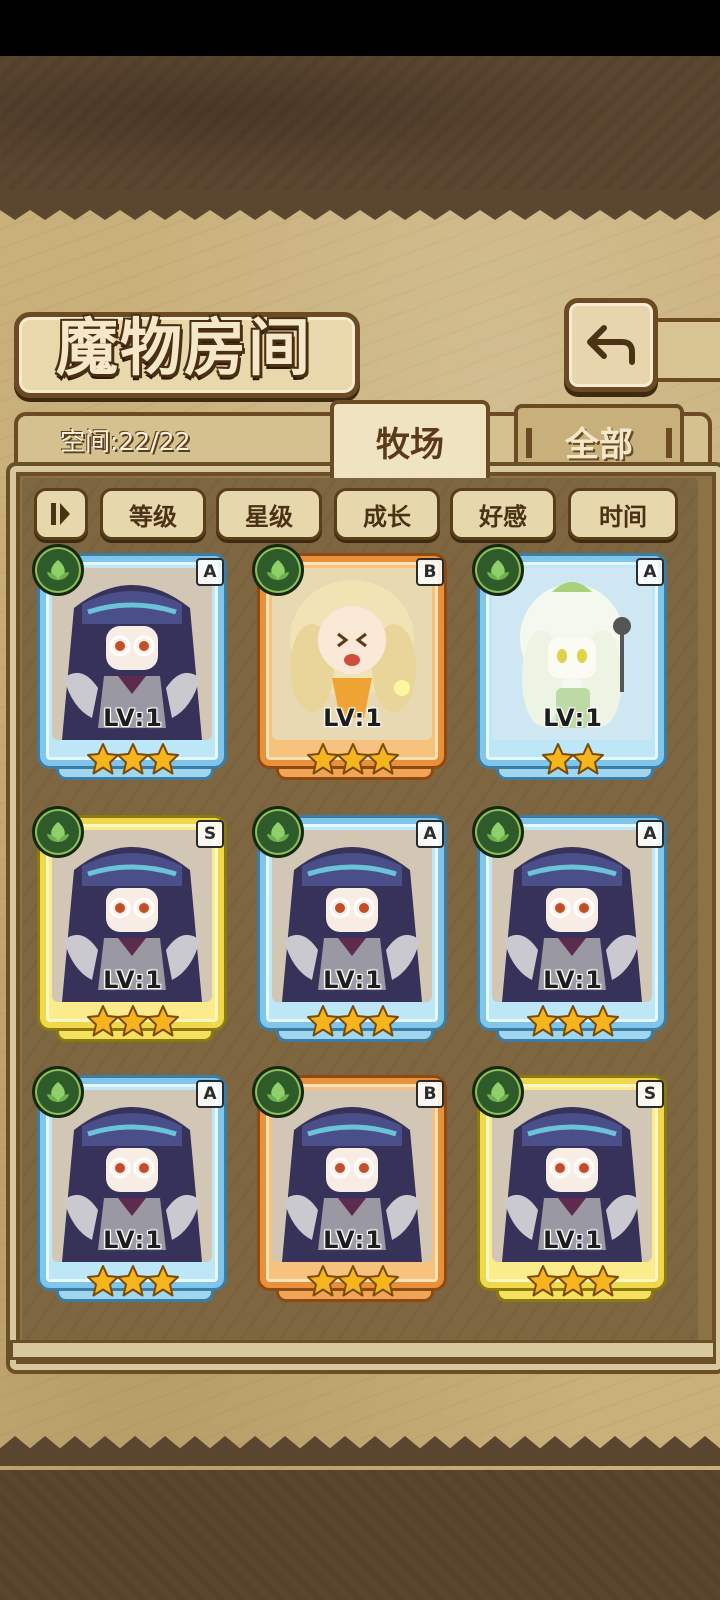 The height and width of the screenshot is (1600, 720). I want to click on map-background-bottom, so click(360, 1535).